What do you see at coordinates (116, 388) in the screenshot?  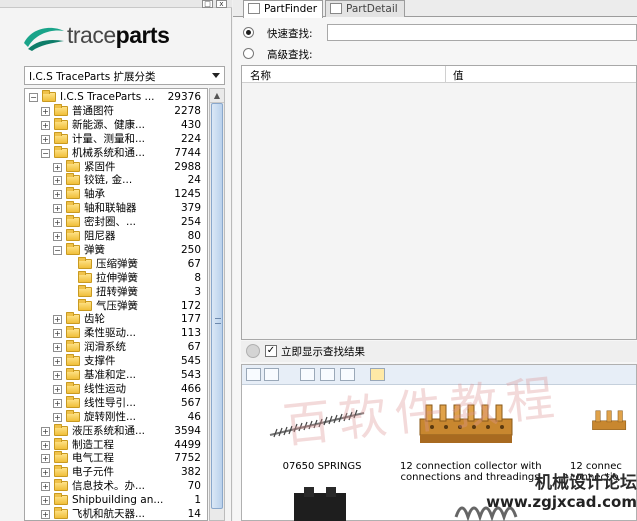 I see `tree-item: + 线性运动 466` at bounding box center [116, 388].